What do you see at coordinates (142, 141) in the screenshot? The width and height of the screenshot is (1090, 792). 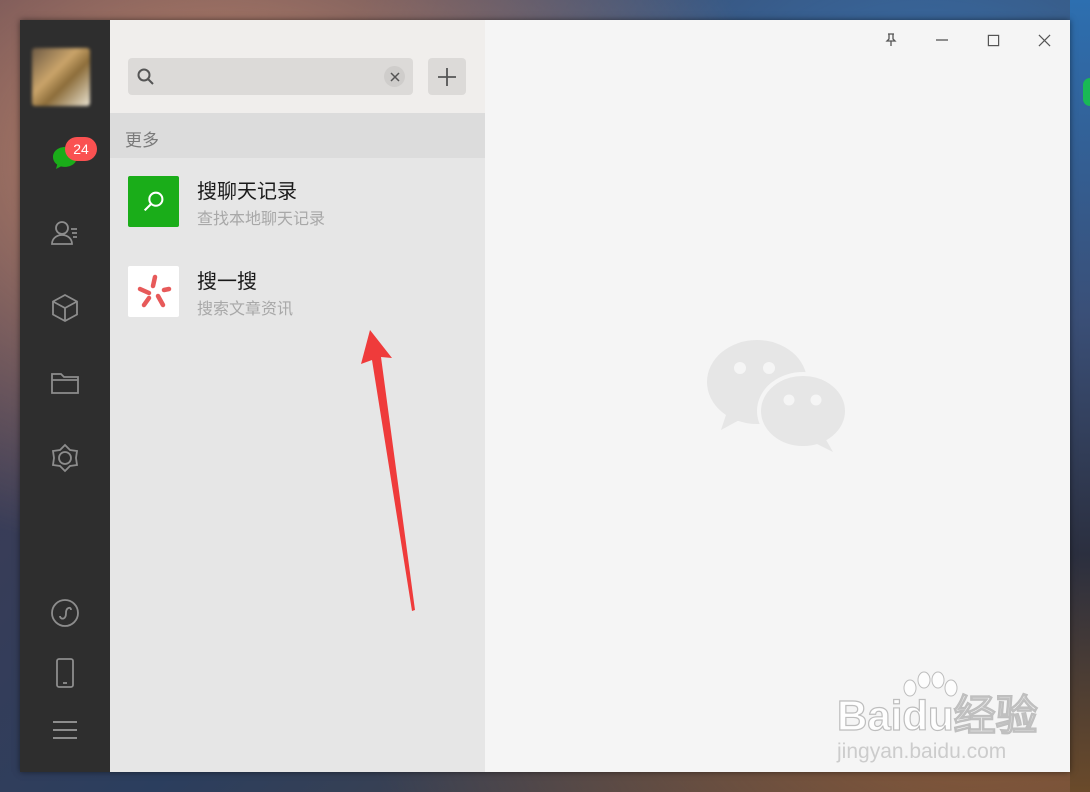 I see `section-header-label: 更多` at bounding box center [142, 141].